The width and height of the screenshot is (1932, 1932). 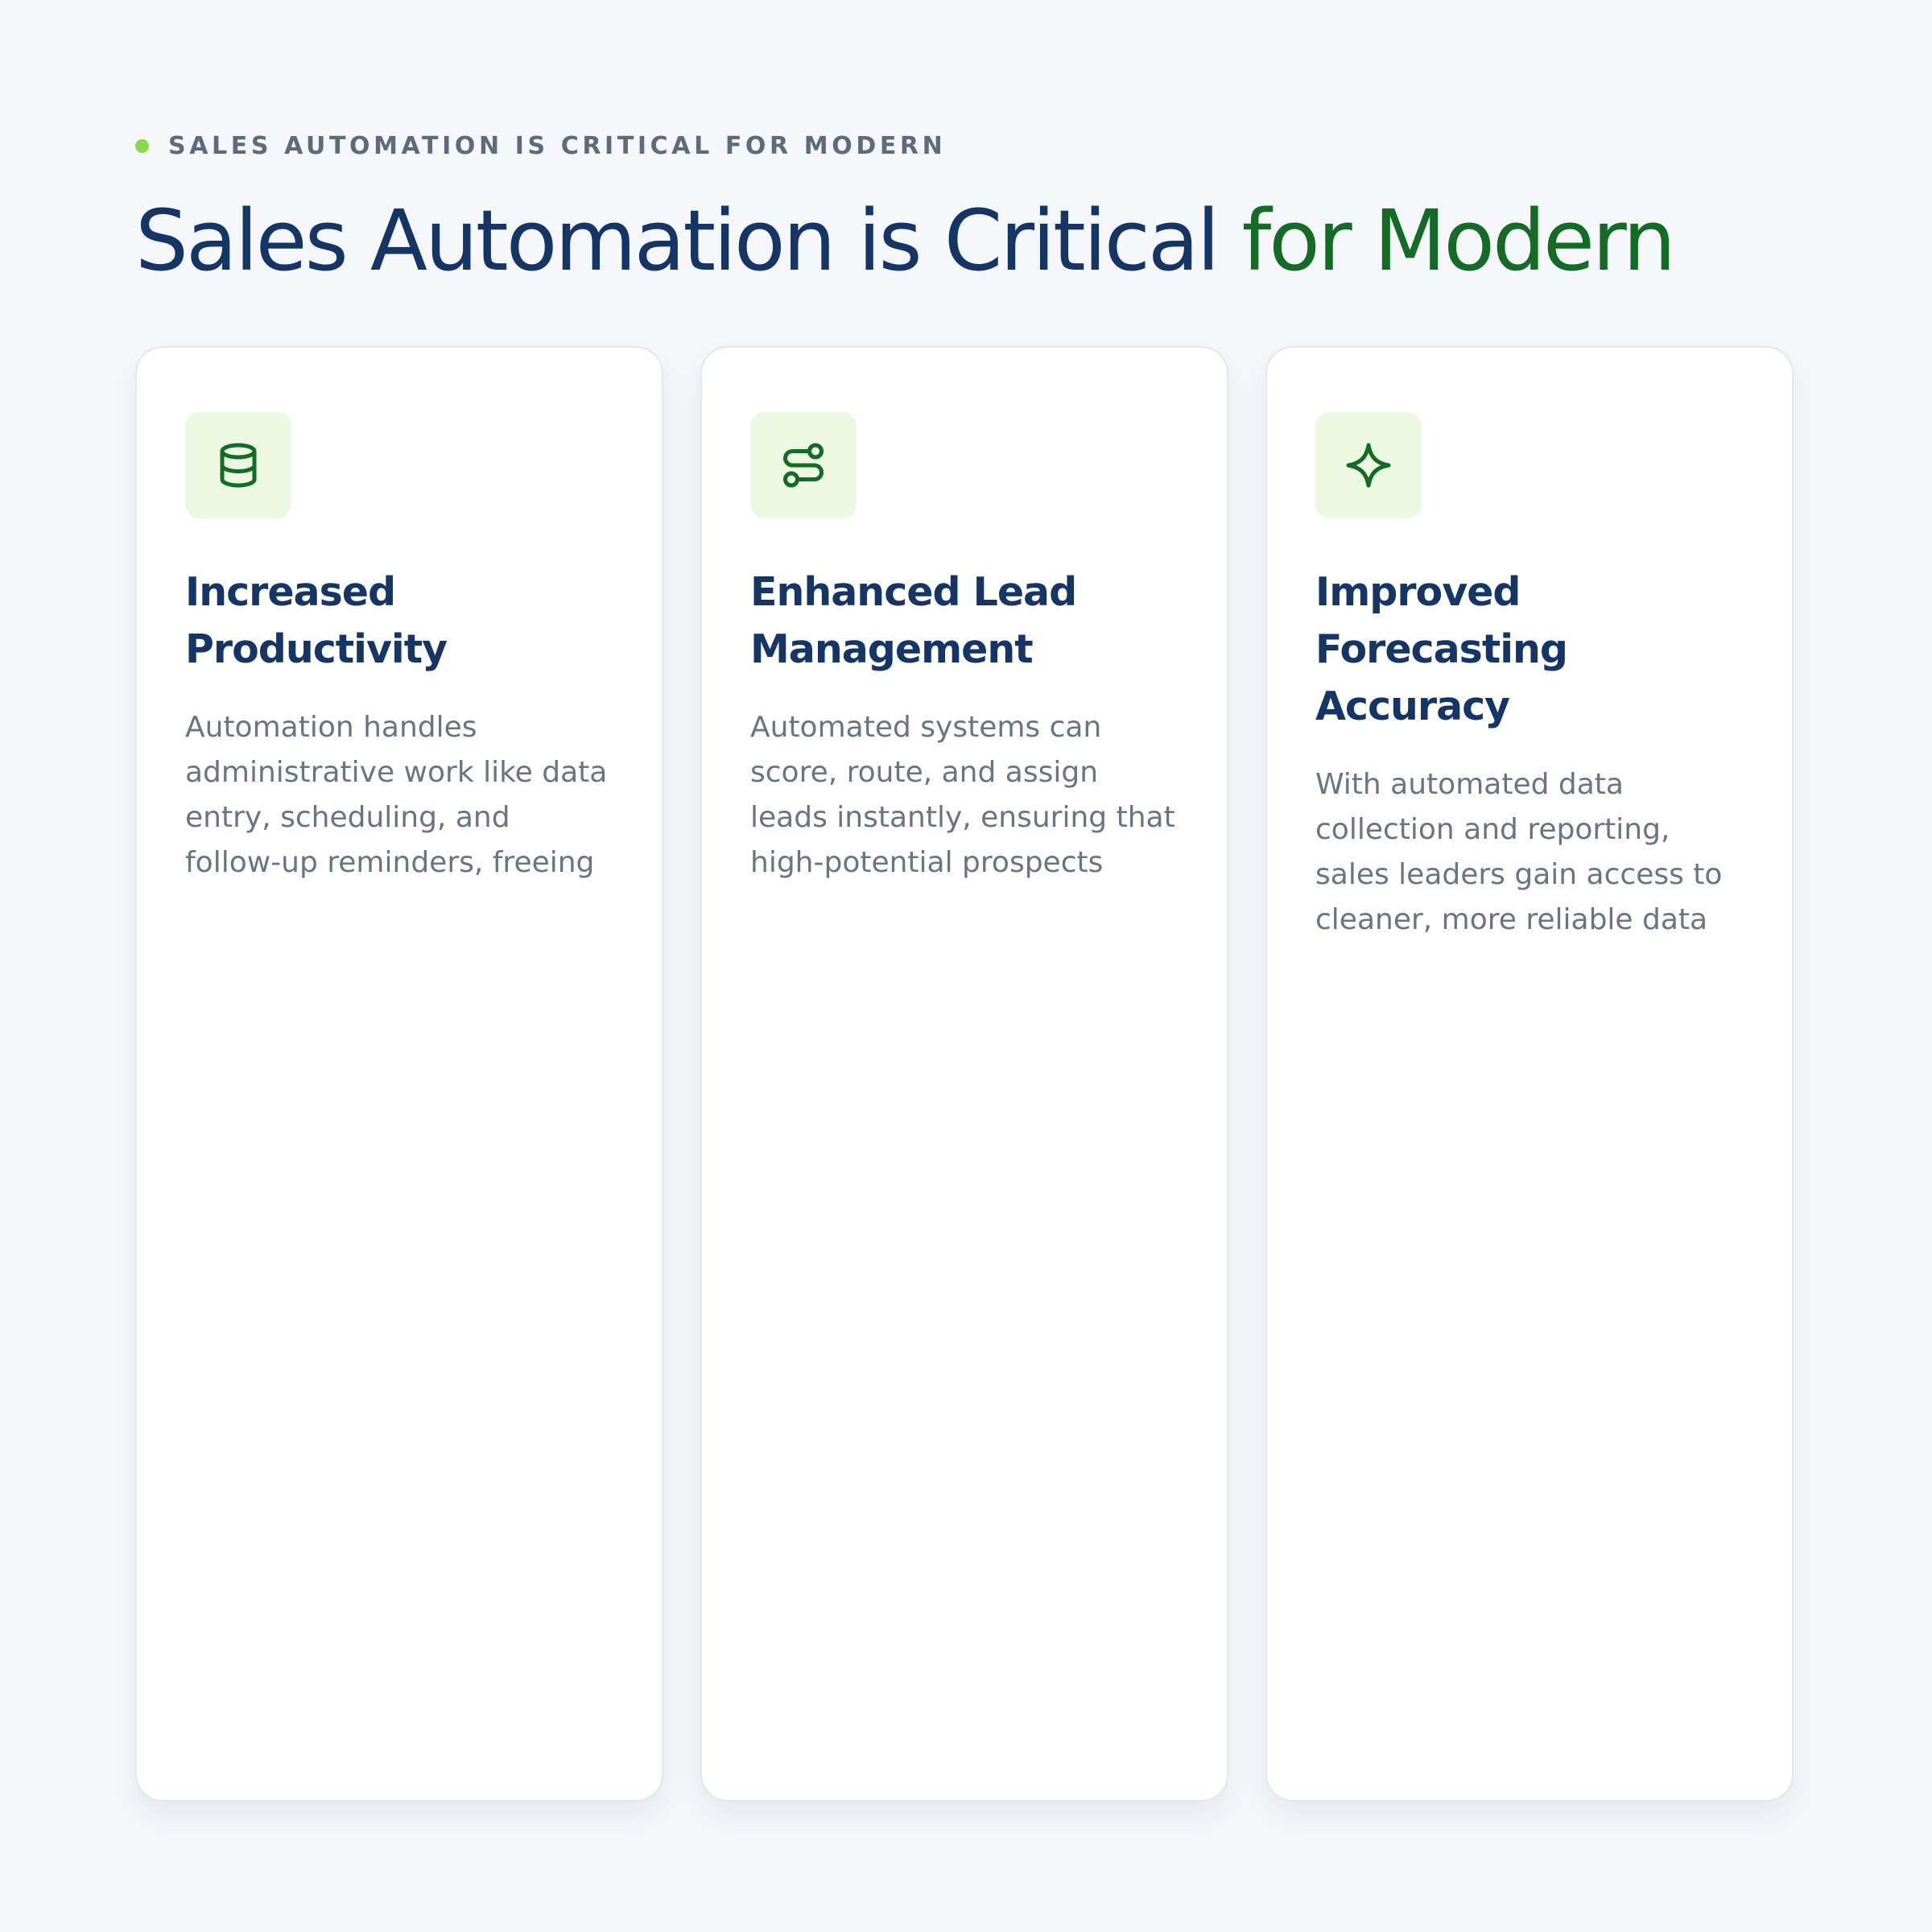 I want to click on eyebrow: SALES AUTOMATION IS CRITICAL FOR MODERN, so click(x=966, y=146).